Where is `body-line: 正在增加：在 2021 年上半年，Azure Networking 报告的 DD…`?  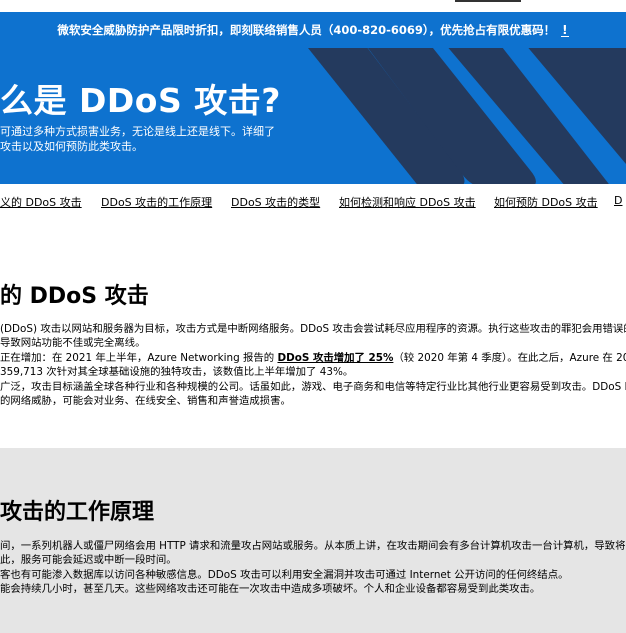
body-line: 正在增加：在 2021 年上半年，Azure Networking 报告的 DD… is located at coordinates (313, 358).